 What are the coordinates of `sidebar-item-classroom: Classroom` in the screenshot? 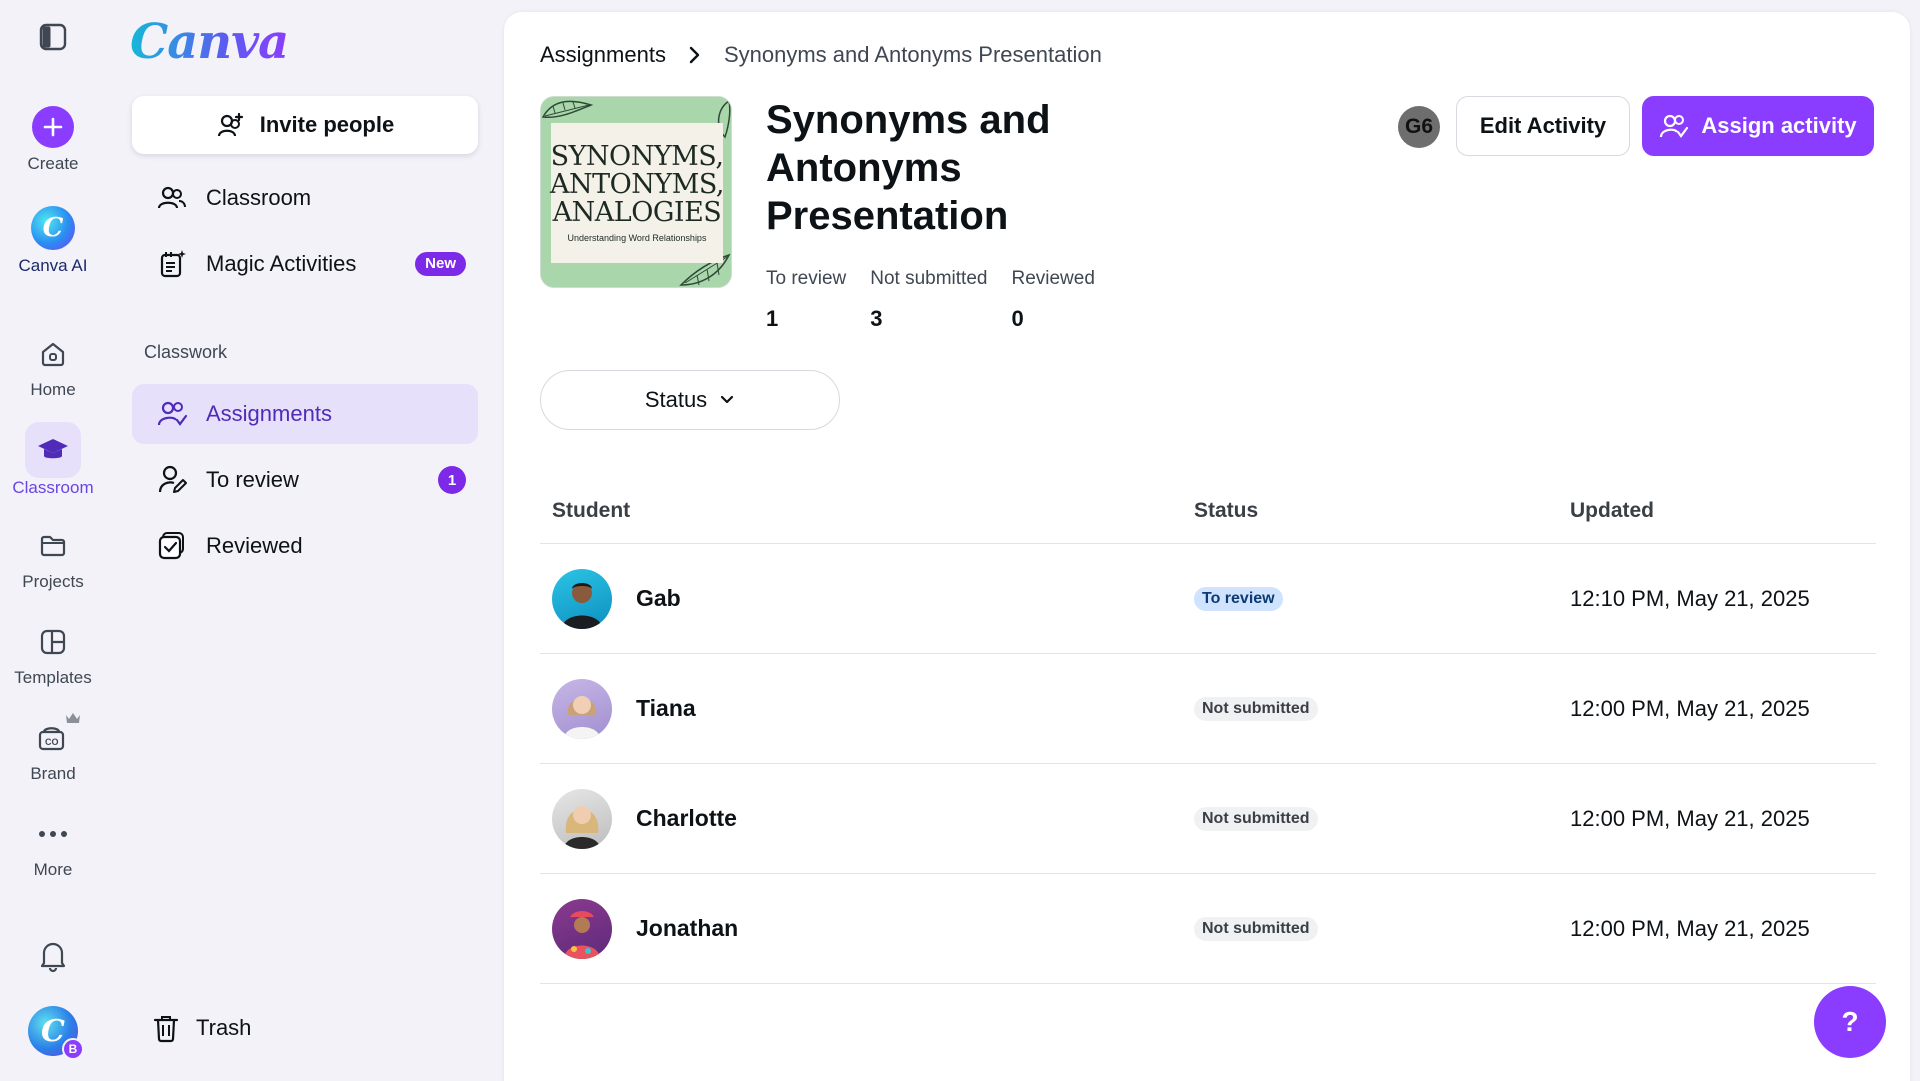 It's located at (305, 198).